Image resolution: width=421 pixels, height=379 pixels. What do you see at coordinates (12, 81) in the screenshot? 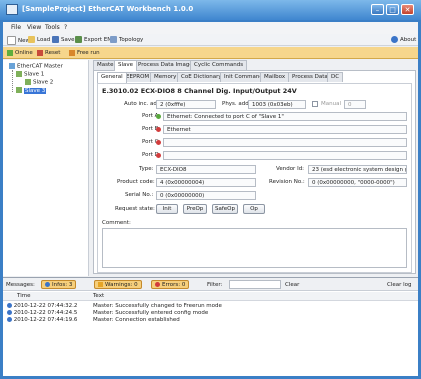
I see `tree-line` at bounding box center [12, 81].